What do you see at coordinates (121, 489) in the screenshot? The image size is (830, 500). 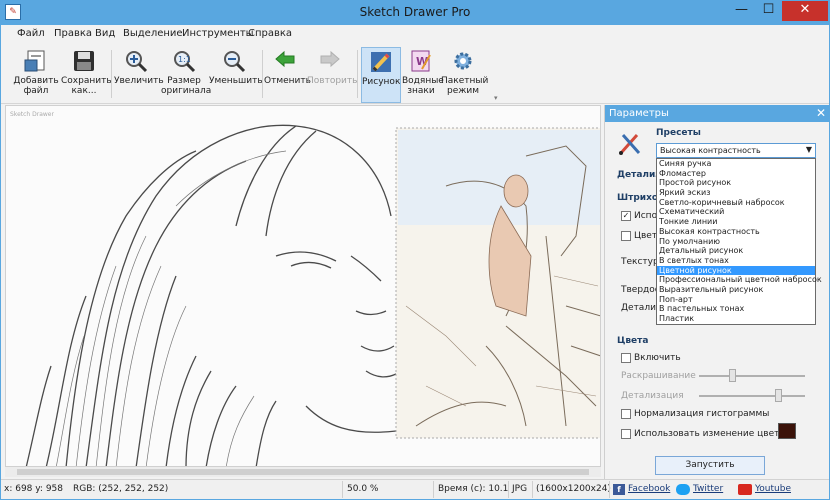 I see `status-rgb: RGB: (252, 252, 252)` at bounding box center [121, 489].